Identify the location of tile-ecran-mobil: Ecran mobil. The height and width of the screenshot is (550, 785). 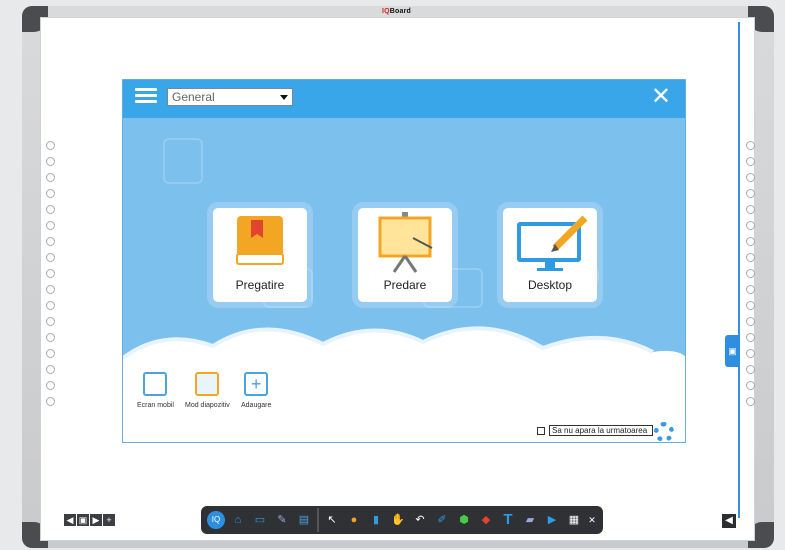
(155, 390).